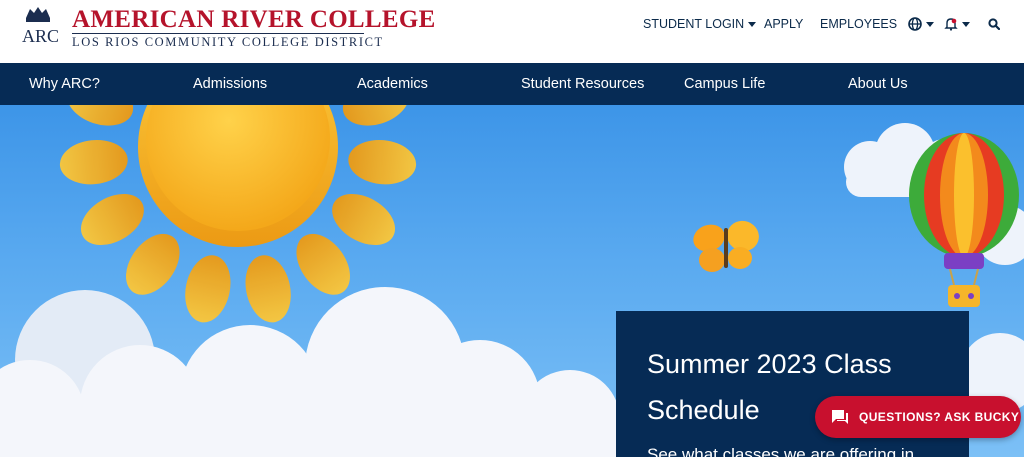  What do you see at coordinates (964, 220) in the screenshot?
I see `hot-air-balloon-icon` at bounding box center [964, 220].